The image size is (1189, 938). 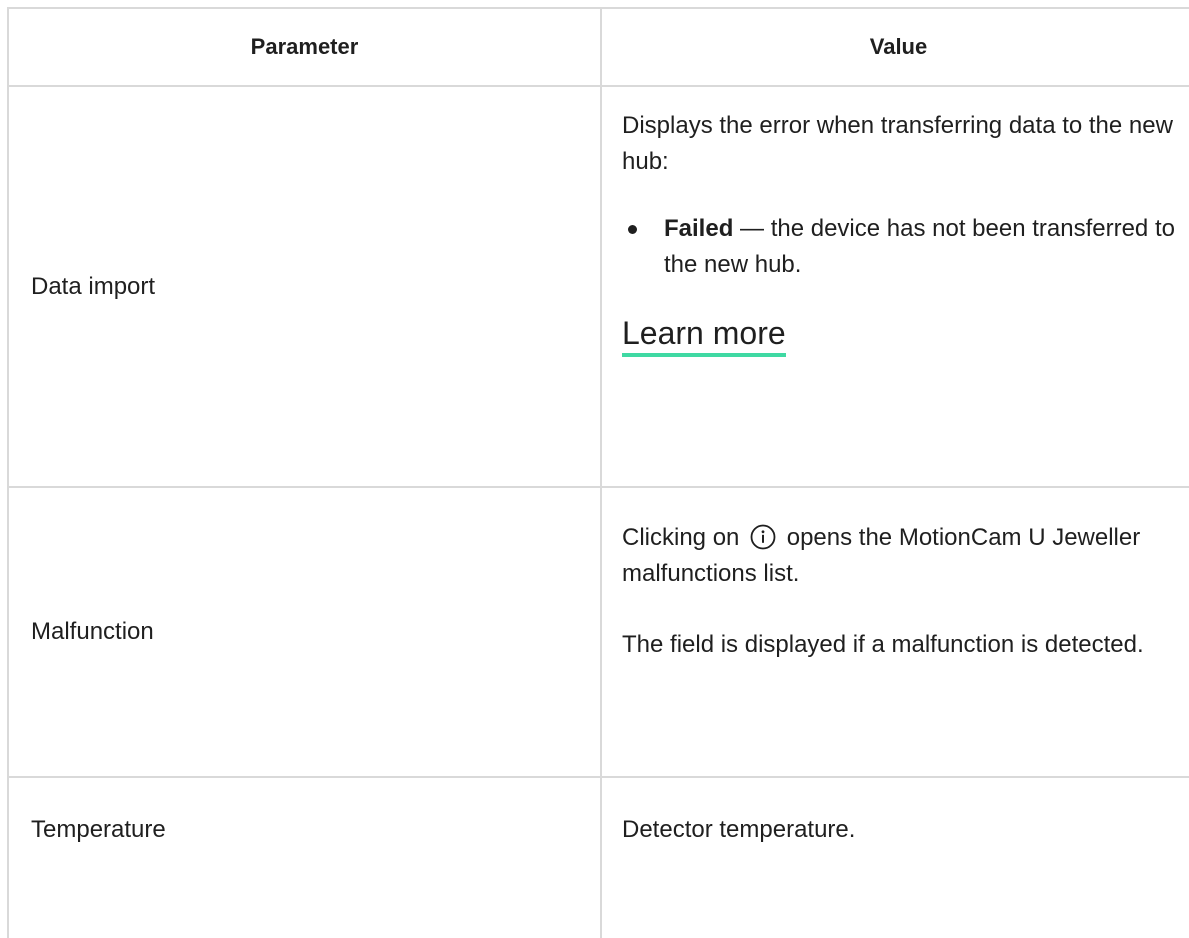 I want to click on malfunction-text-before-icon: Clicking on, so click(x=681, y=537).